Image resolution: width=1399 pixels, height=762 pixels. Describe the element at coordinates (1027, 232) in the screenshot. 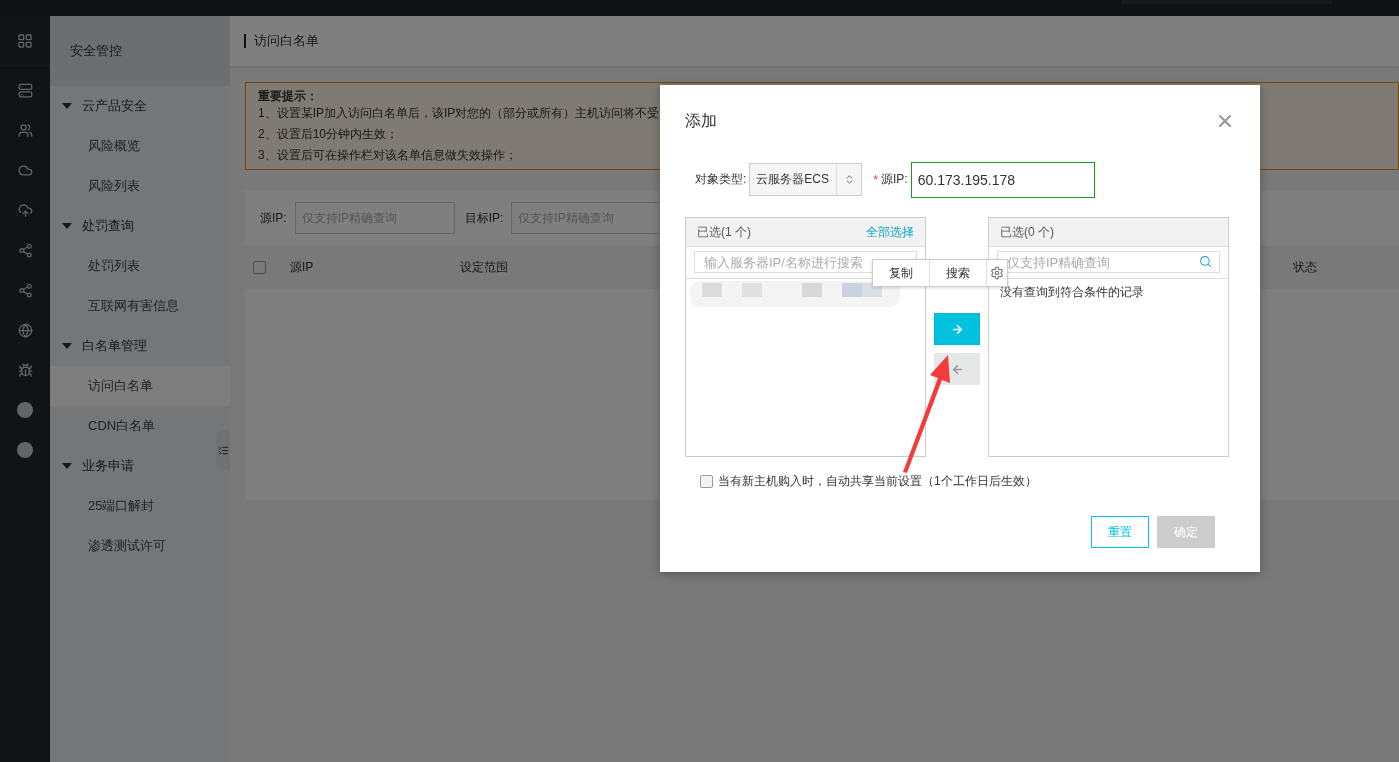

I see `panel-header: 已选(0 个)` at that location.